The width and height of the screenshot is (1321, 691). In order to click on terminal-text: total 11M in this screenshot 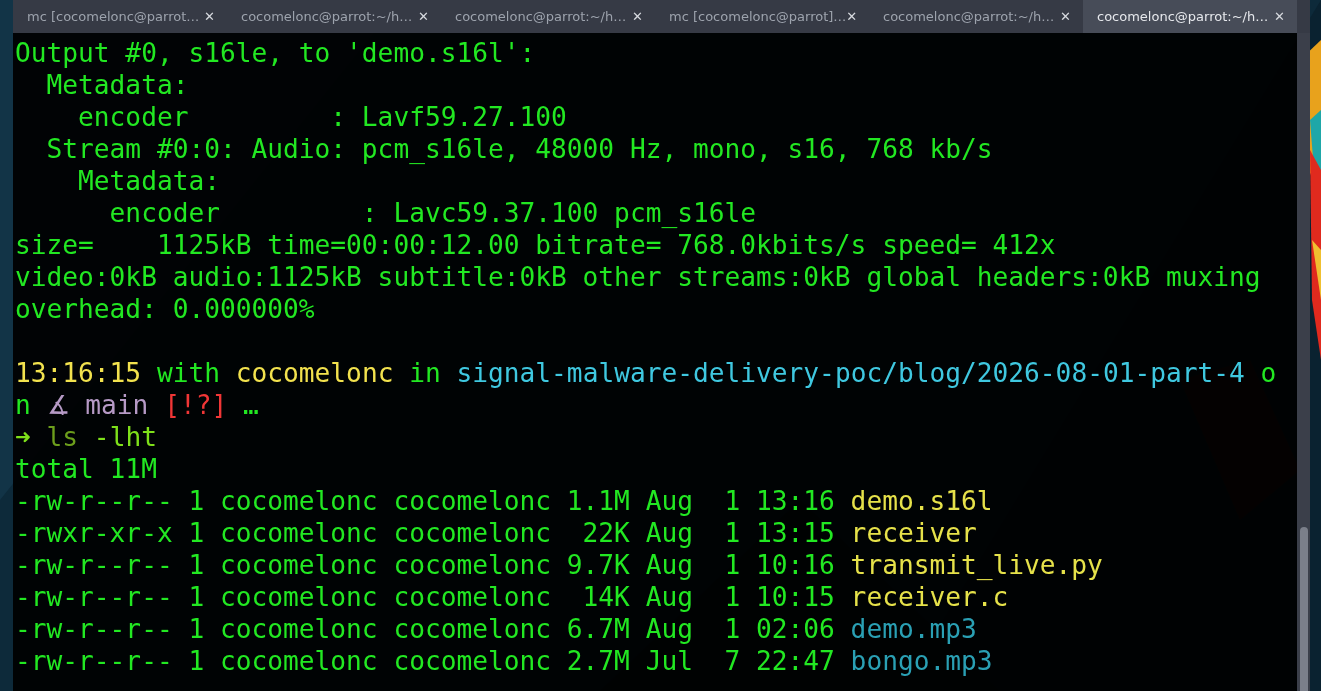, I will do `click(86, 469)`.